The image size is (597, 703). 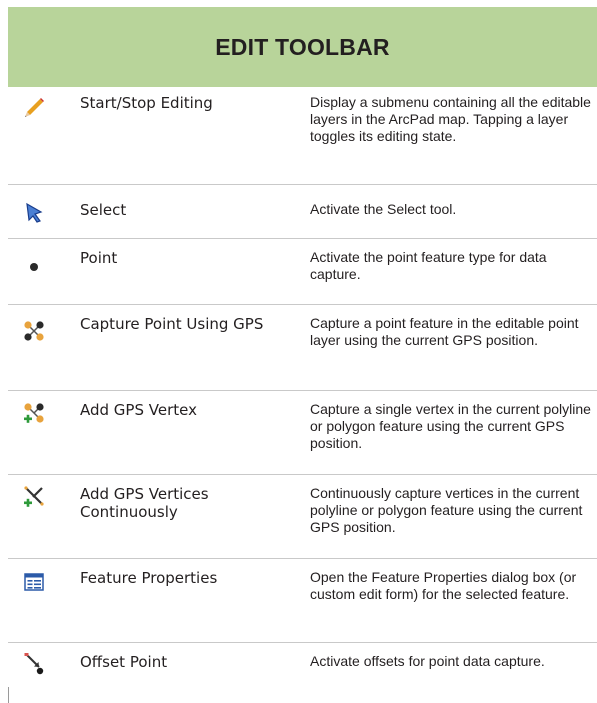 What do you see at coordinates (302, 212) in the screenshot?
I see `table-row: Select Activate the Select tool.` at bounding box center [302, 212].